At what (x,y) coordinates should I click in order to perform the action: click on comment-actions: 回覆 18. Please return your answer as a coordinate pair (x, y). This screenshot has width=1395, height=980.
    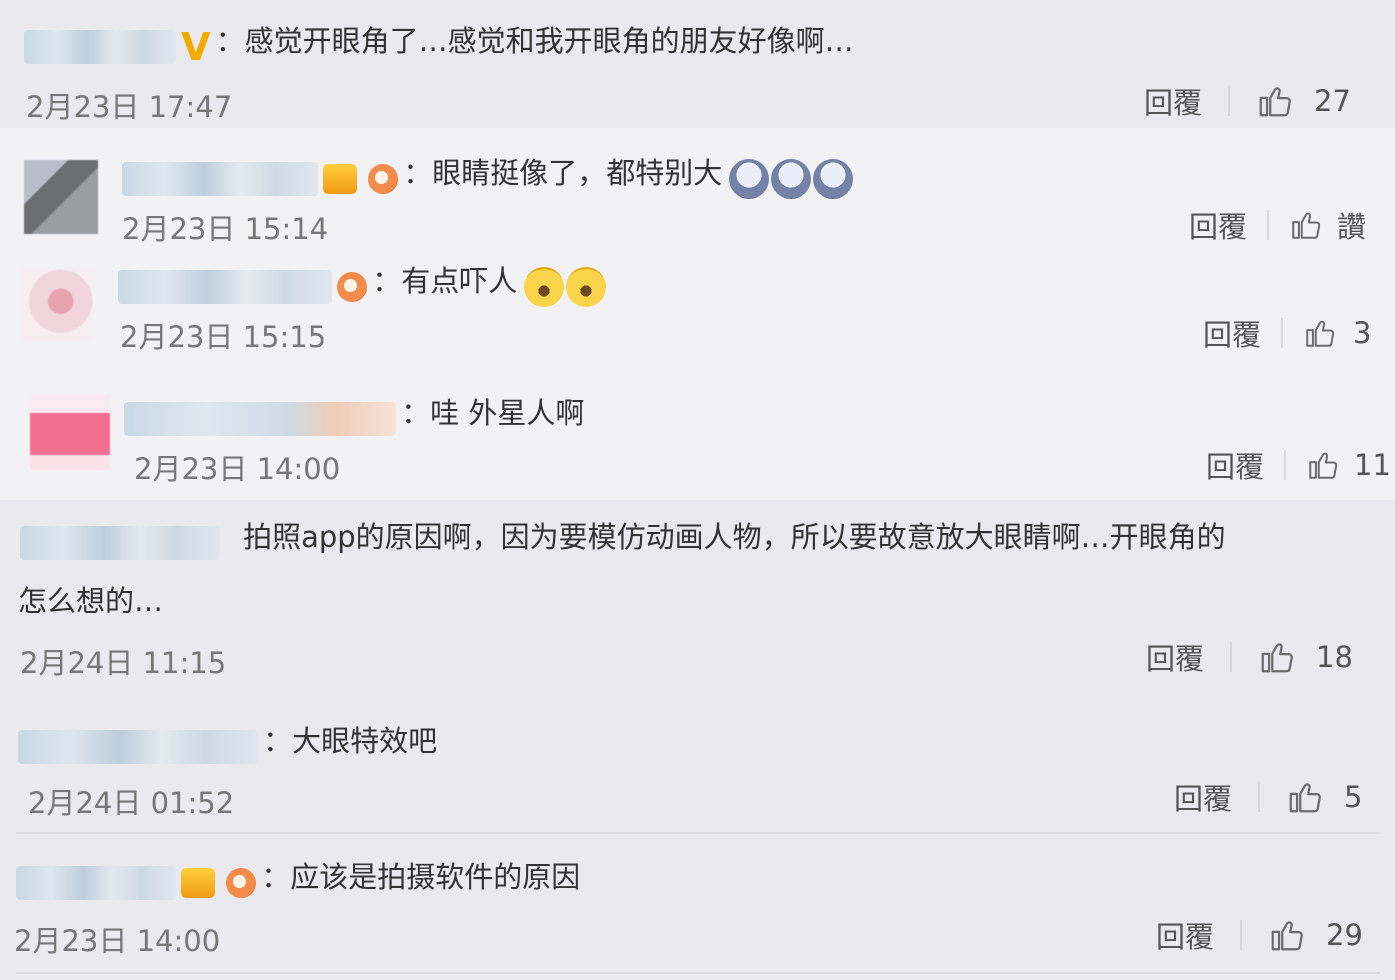
    Looking at the image, I should click on (1249, 657).